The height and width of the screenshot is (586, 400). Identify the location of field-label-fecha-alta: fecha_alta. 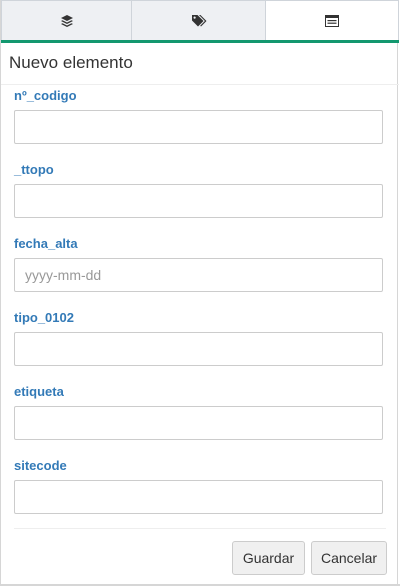
(46, 243).